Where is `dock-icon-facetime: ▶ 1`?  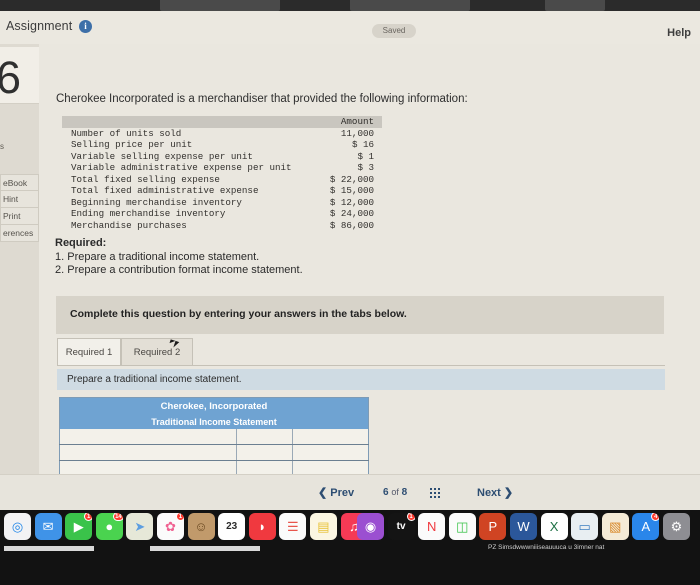
dock-icon-facetime: ▶ 1 is located at coordinates (79, 526).